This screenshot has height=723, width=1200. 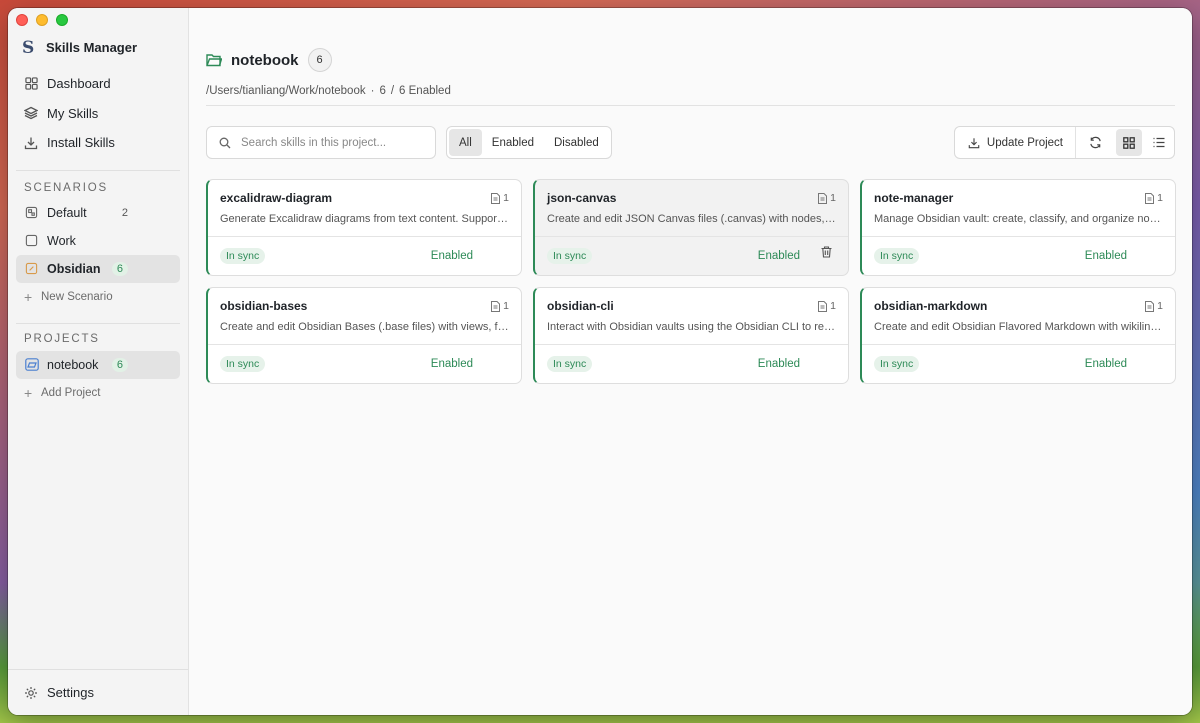 I want to click on scenario-item-obsidian: Obsidian 6, so click(x=98, y=268).